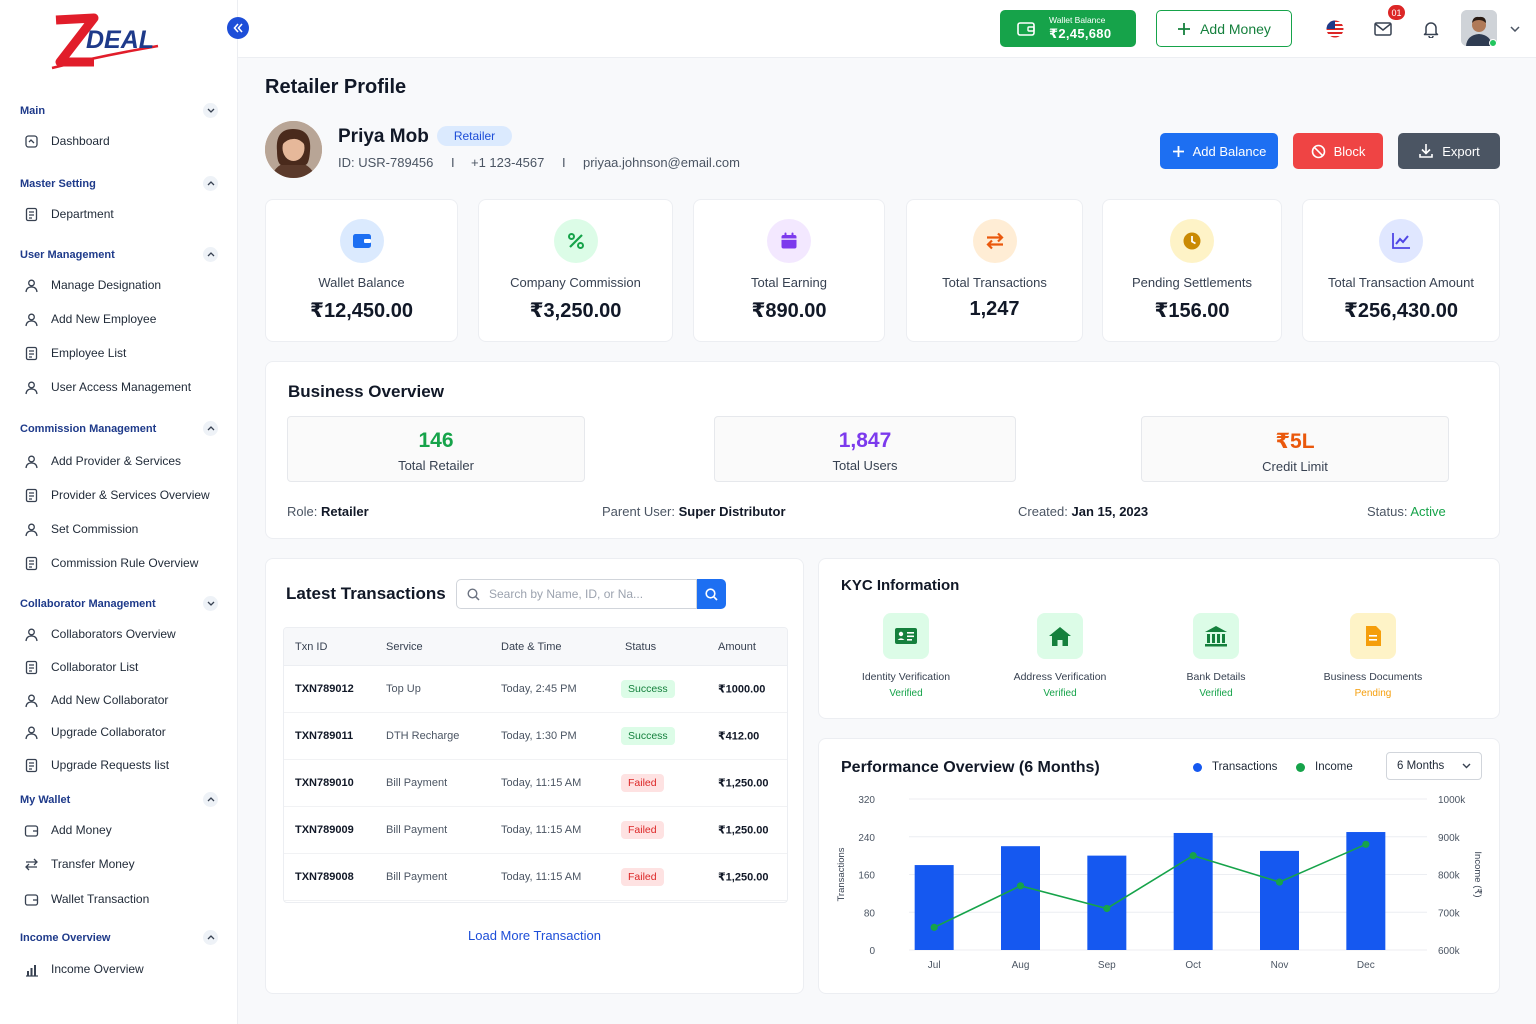  What do you see at coordinates (90, 319) in the screenshot?
I see `sidebar-item-add-new-employee: Add New Employee` at bounding box center [90, 319].